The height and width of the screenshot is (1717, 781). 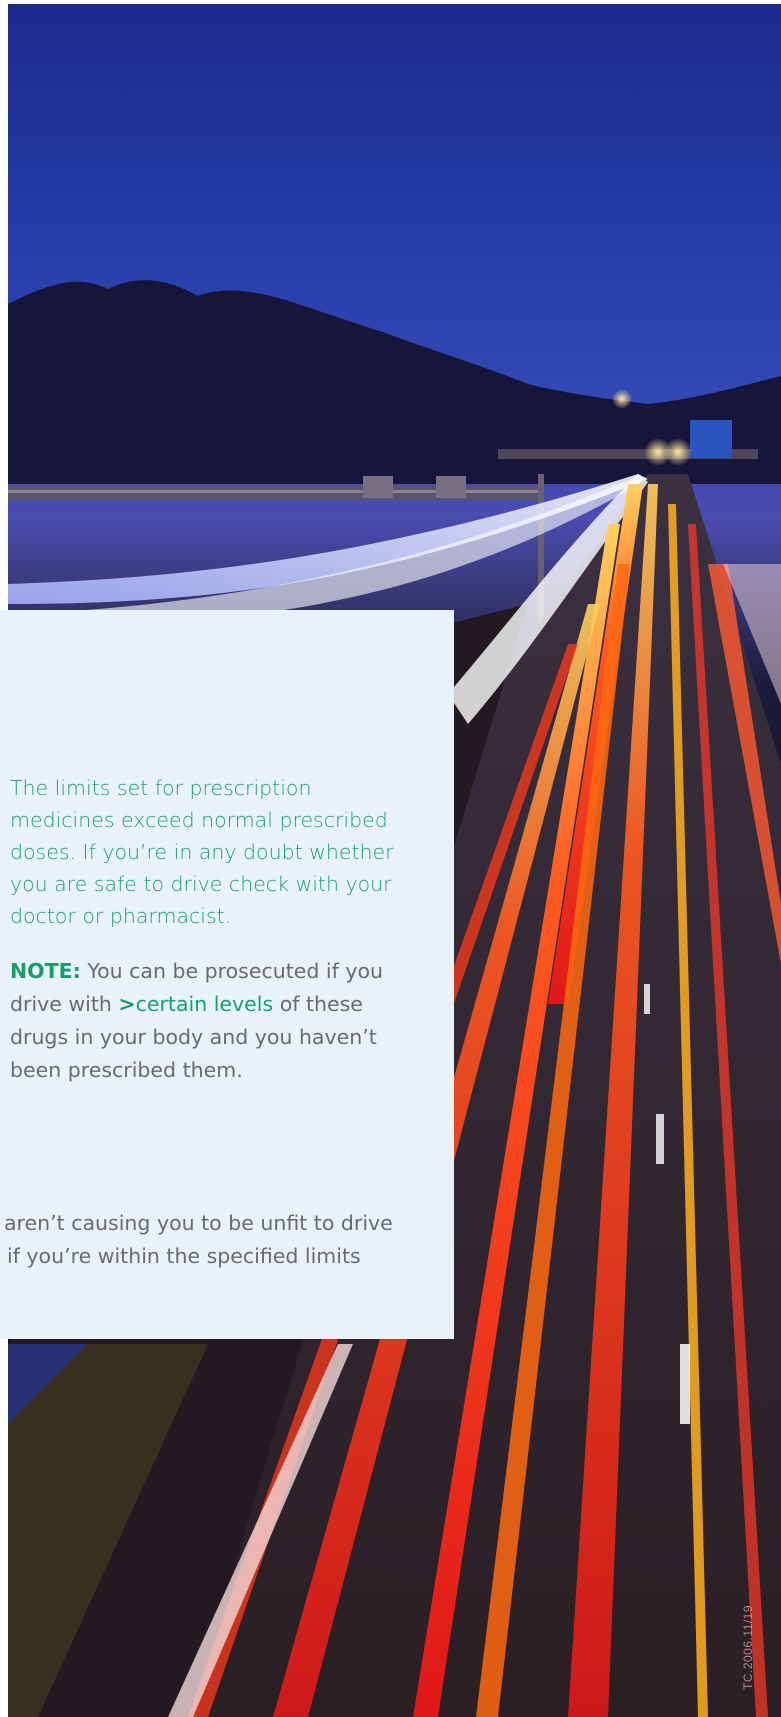 What do you see at coordinates (45, 971) in the screenshot?
I see `note-label: NOTE:` at bounding box center [45, 971].